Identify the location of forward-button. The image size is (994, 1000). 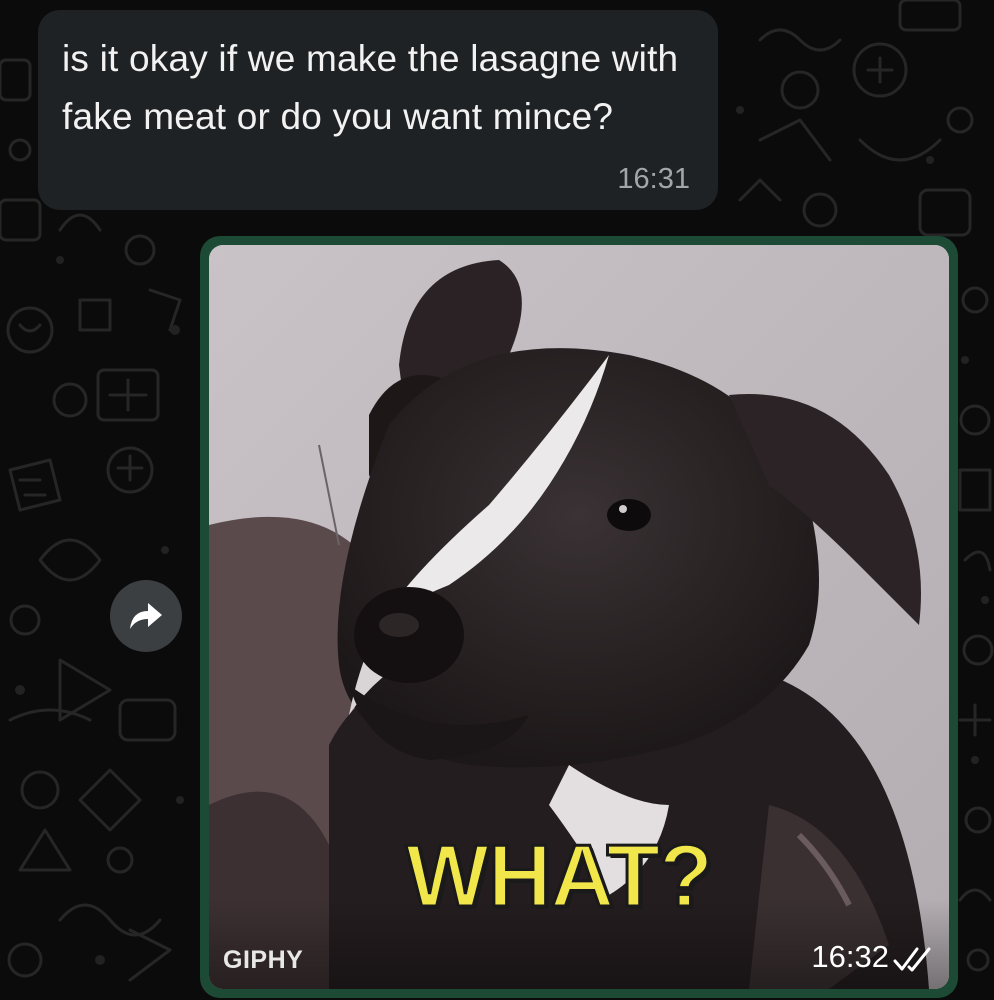
(146, 616).